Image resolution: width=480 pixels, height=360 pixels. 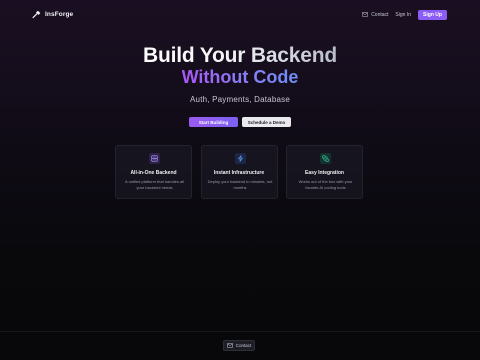 I want to click on nav-actions: Contact Sign In Sign Up, so click(x=404, y=14).